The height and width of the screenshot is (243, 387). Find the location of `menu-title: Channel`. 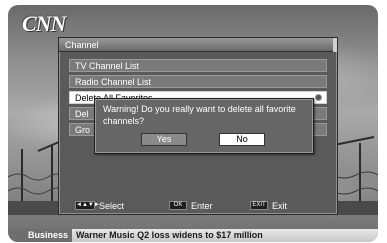

menu-title: Channel is located at coordinates (198, 45).